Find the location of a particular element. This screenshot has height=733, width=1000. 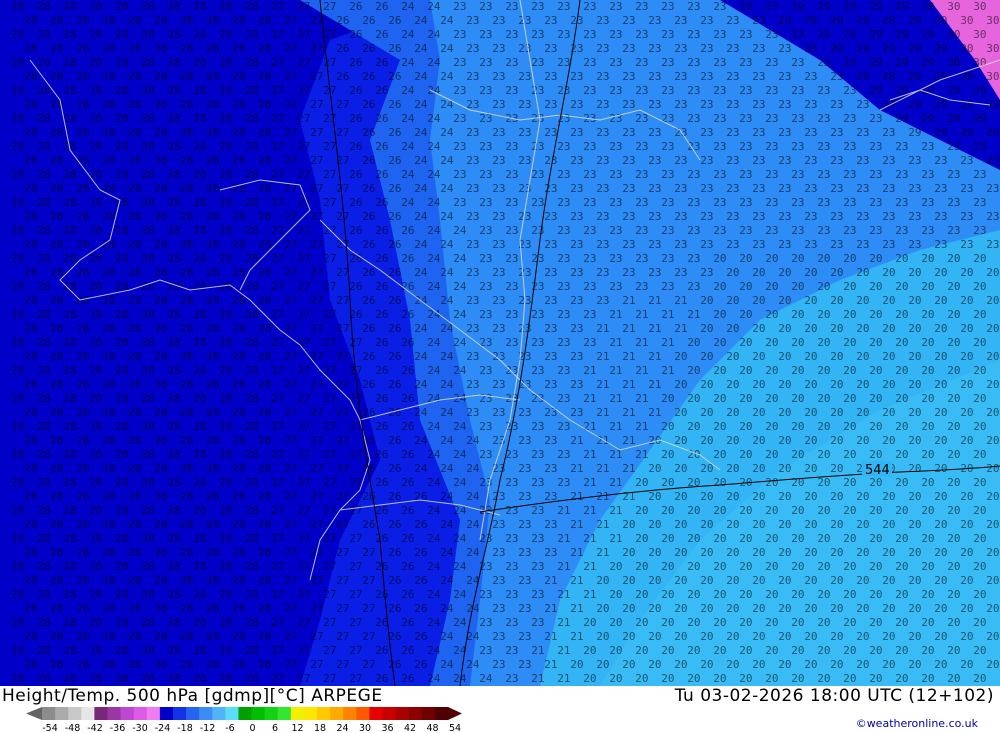

credit-link: ©weatheronline.co.uk is located at coordinates (917, 723).